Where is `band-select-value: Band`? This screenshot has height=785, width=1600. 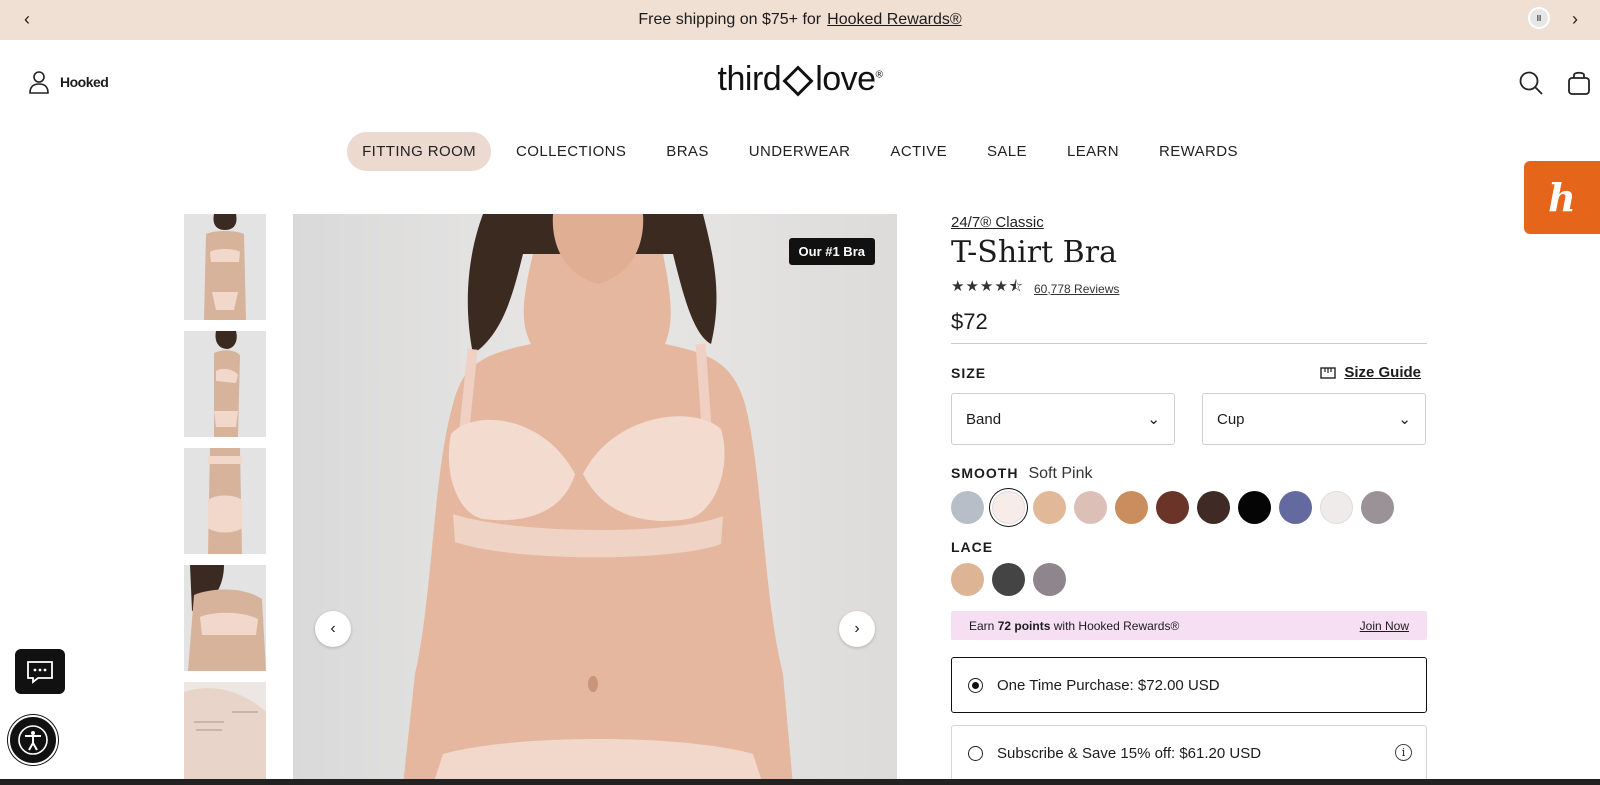
band-select-value: Band is located at coordinates (984, 419).